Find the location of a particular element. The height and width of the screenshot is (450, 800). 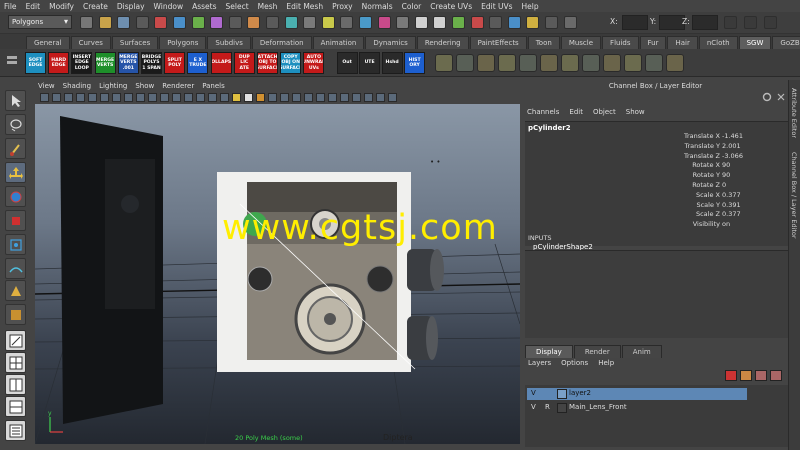

channel-row: Rotate Y 90 is located at coordinates (657, 176).